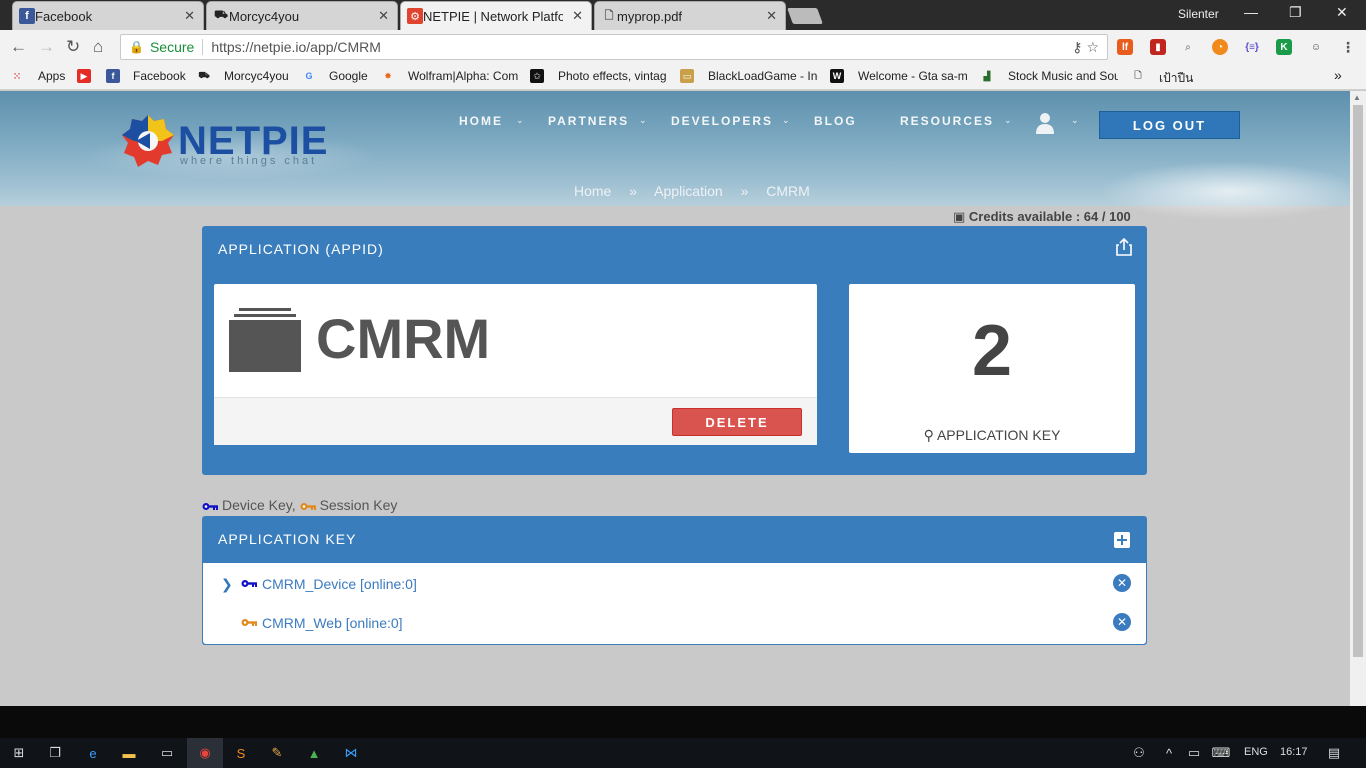  Describe the element at coordinates (805, 16) in the screenshot. I see `new-tab-button` at that location.